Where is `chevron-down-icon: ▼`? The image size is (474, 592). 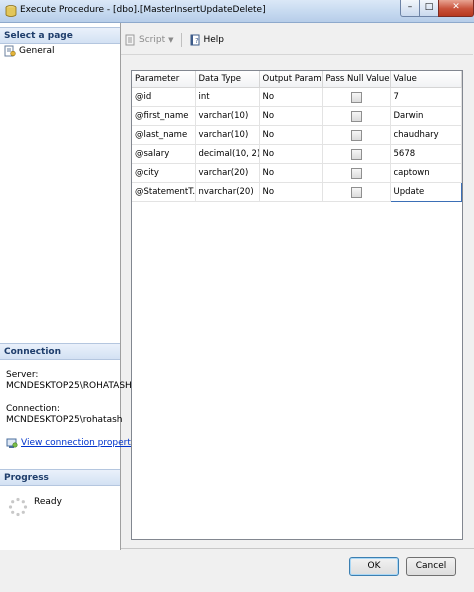
chevron-down-icon: ▼ is located at coordinates (170, 40).